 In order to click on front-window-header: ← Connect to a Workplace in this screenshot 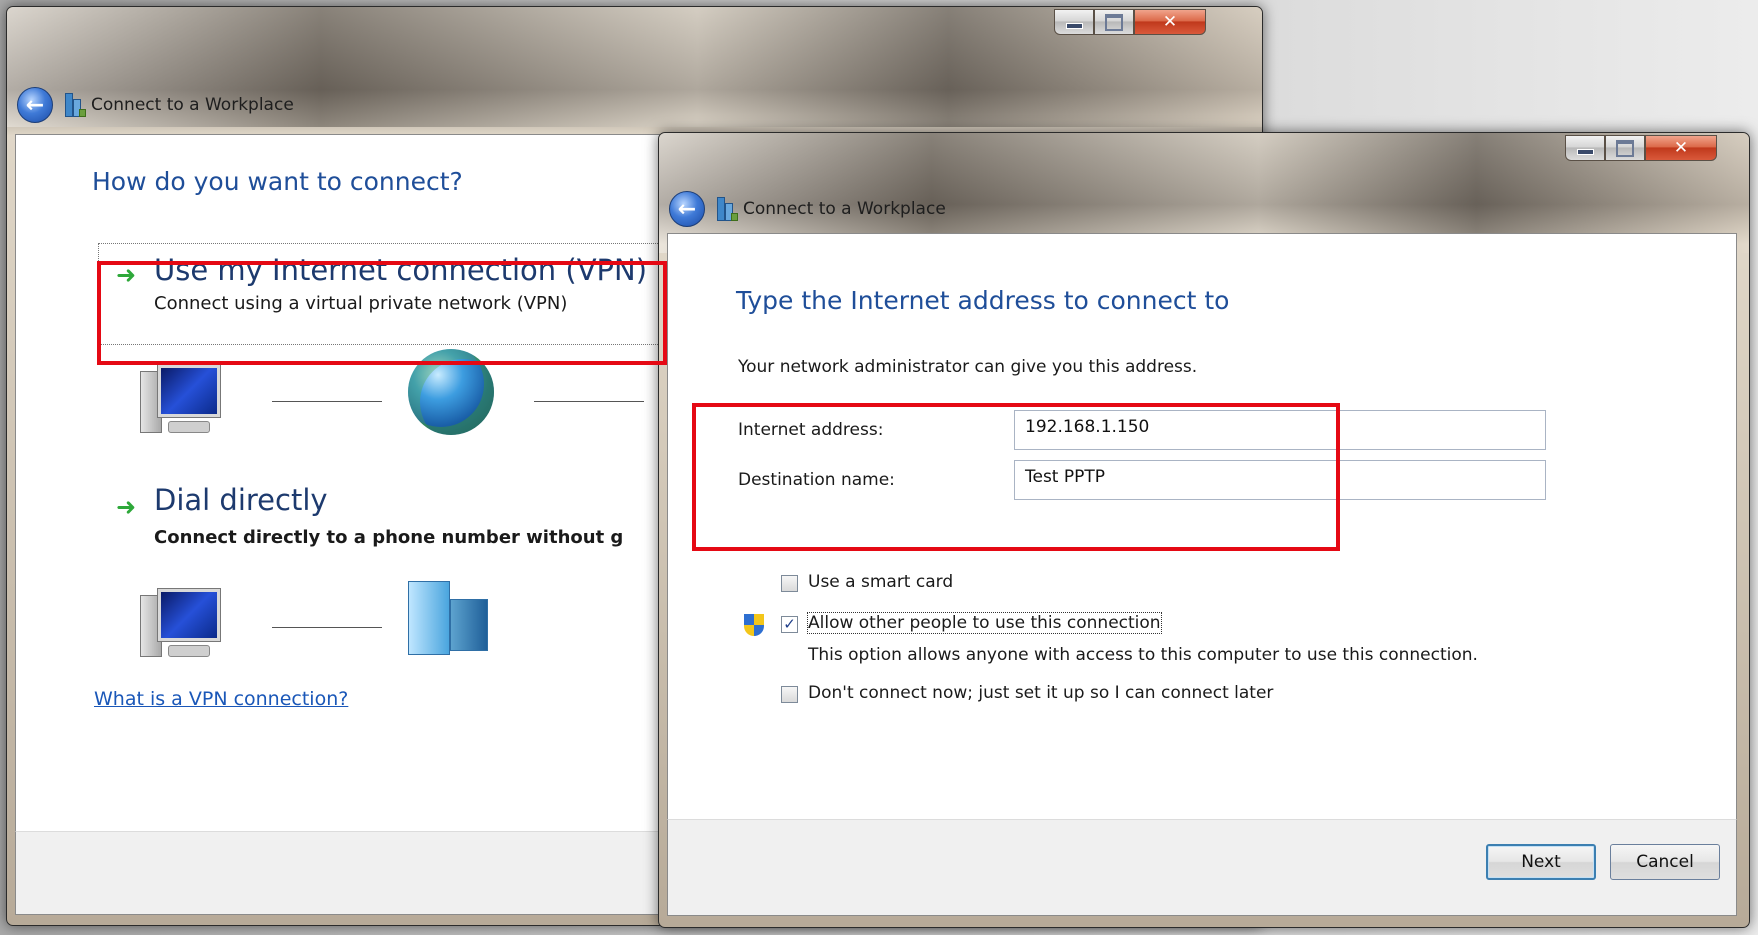, I will do `click(807, 209)`.